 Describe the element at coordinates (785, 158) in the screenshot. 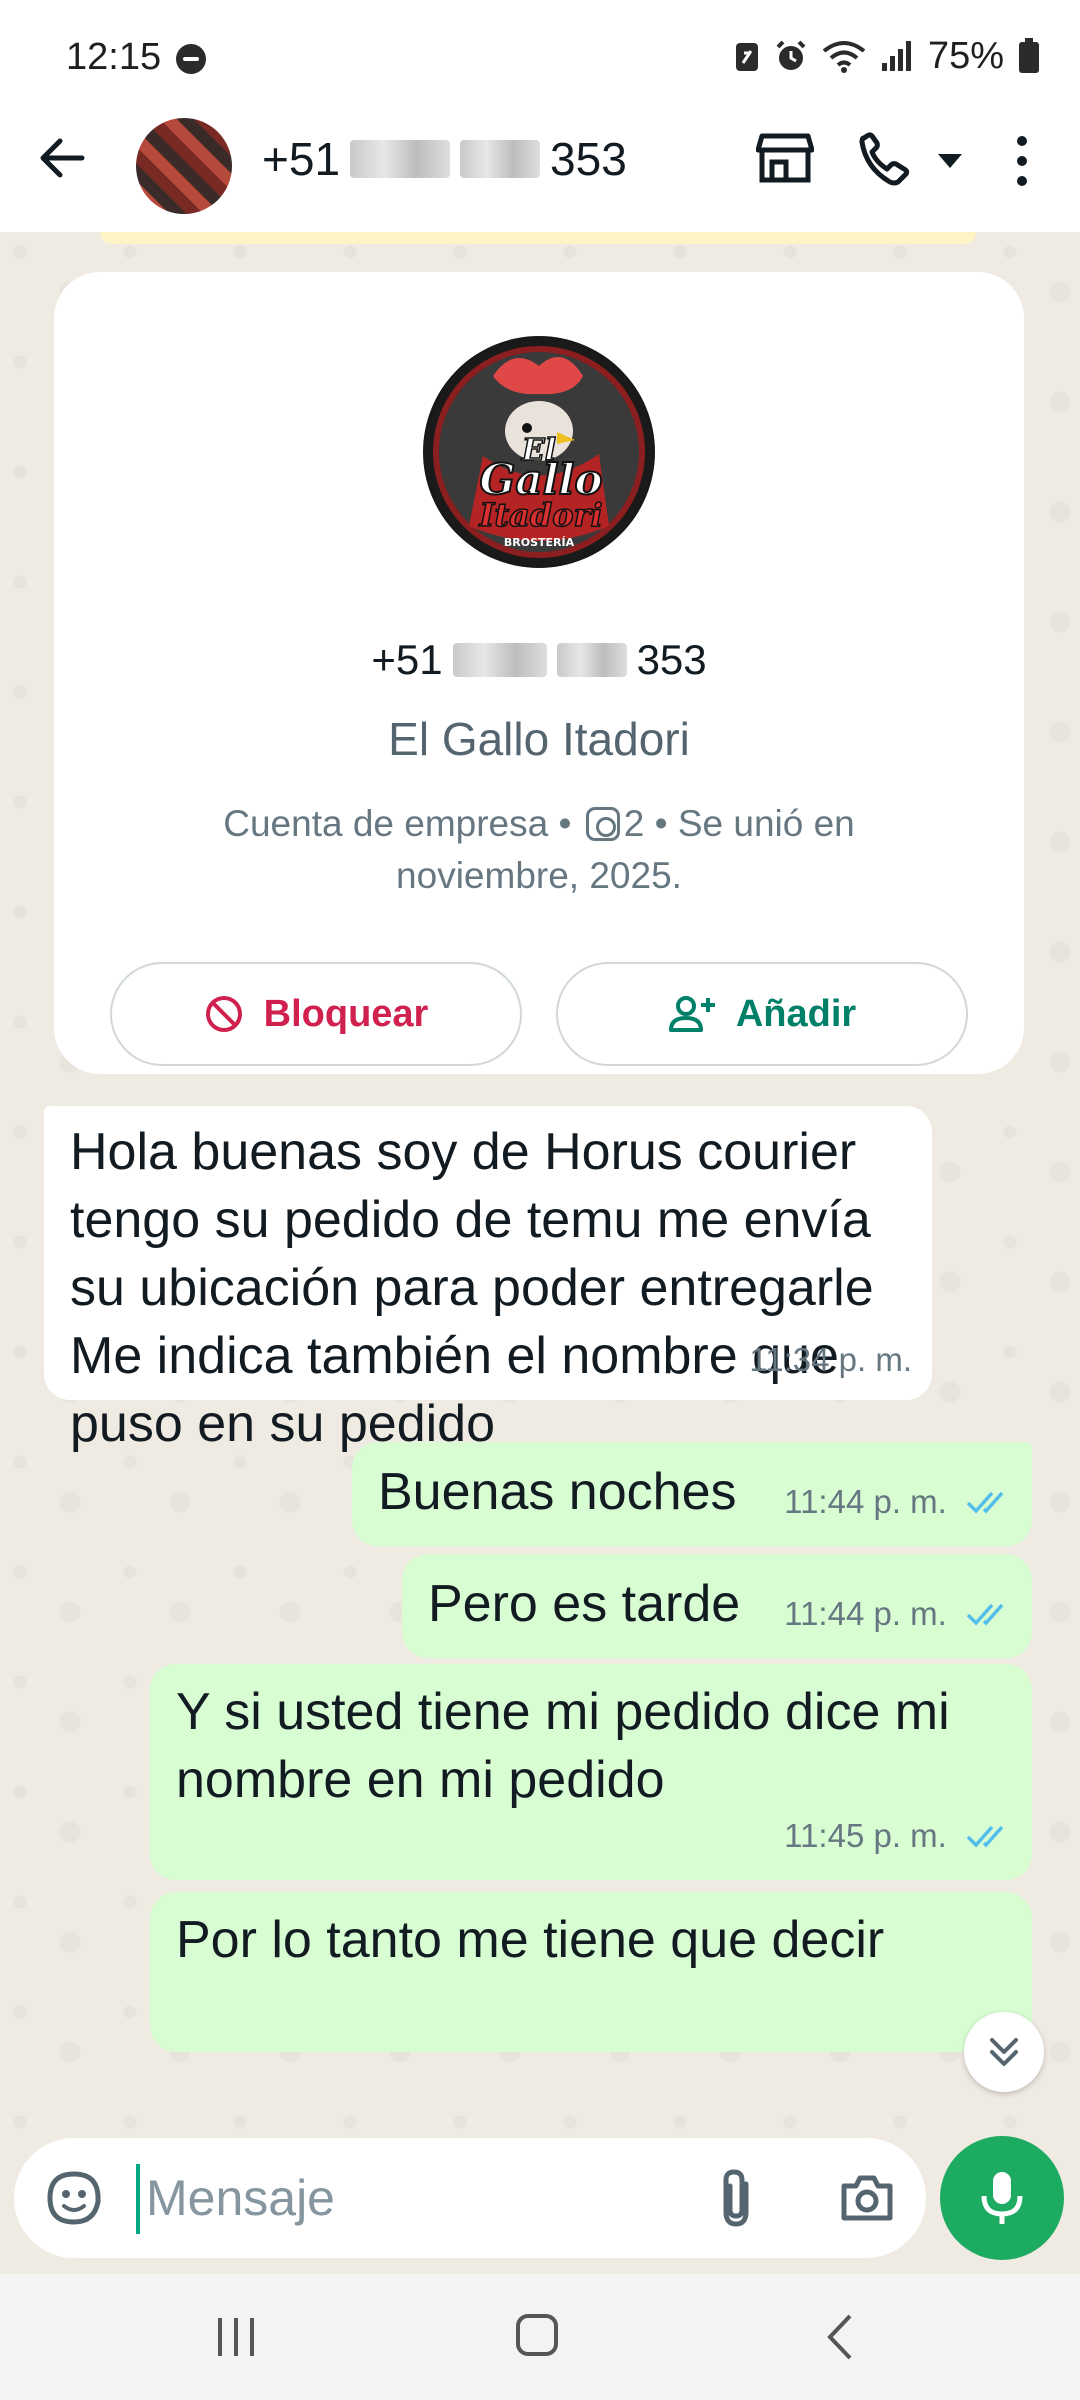

I see `store-icon` at that location.